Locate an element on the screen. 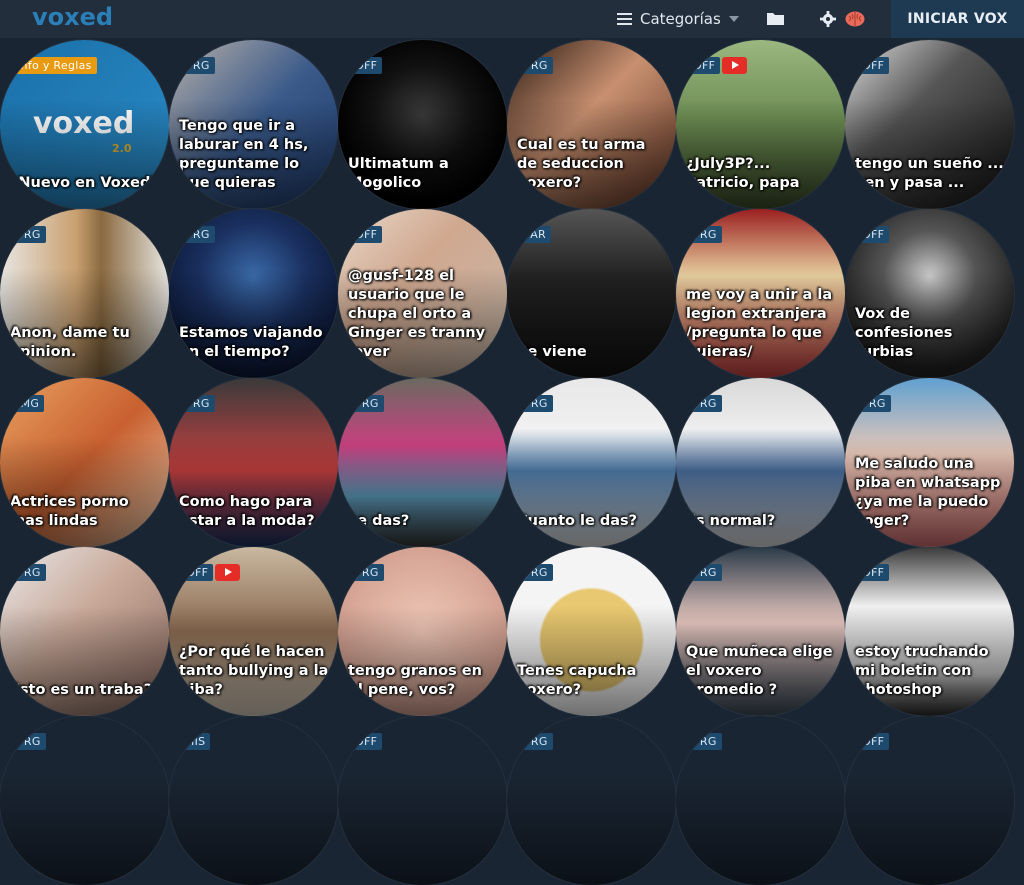 The image size is (1024, 885). vox-title: Anon, dame tu opinion. is located at coordinates (70, 342).